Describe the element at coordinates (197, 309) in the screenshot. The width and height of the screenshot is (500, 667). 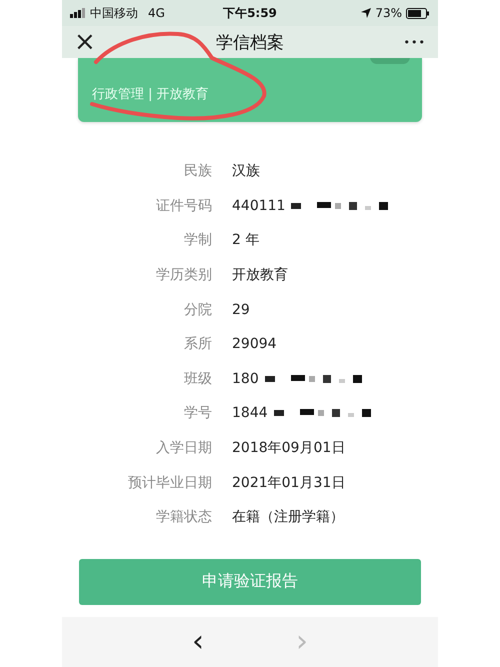
I see `field-label: 分院` at that location.